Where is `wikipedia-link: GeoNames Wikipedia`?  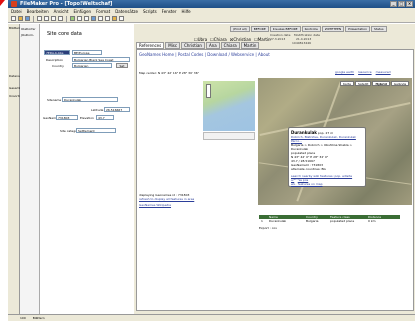
wikipedia-link: GeoNames Wikipedia is located at coordinates (166, 205).